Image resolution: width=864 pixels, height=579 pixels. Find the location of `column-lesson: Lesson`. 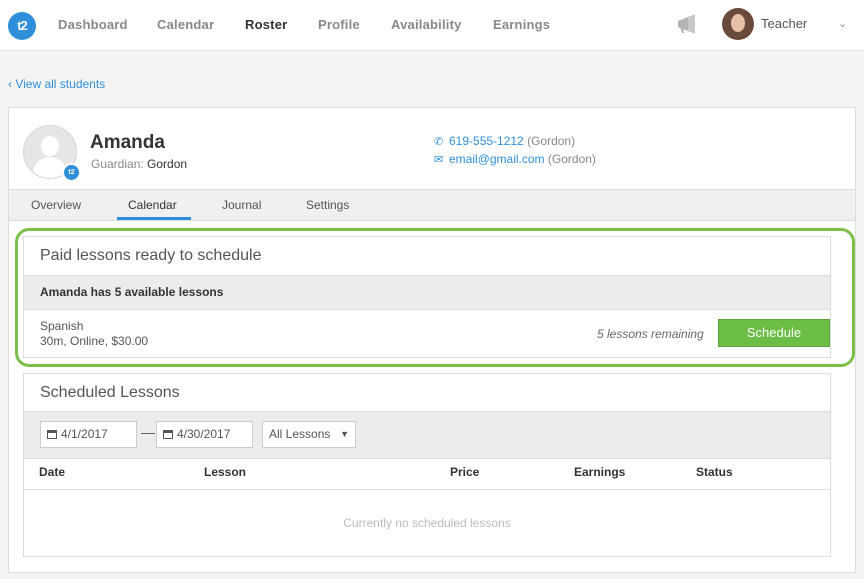

column-lesson: Lesson is located at coordinates (225, 472).